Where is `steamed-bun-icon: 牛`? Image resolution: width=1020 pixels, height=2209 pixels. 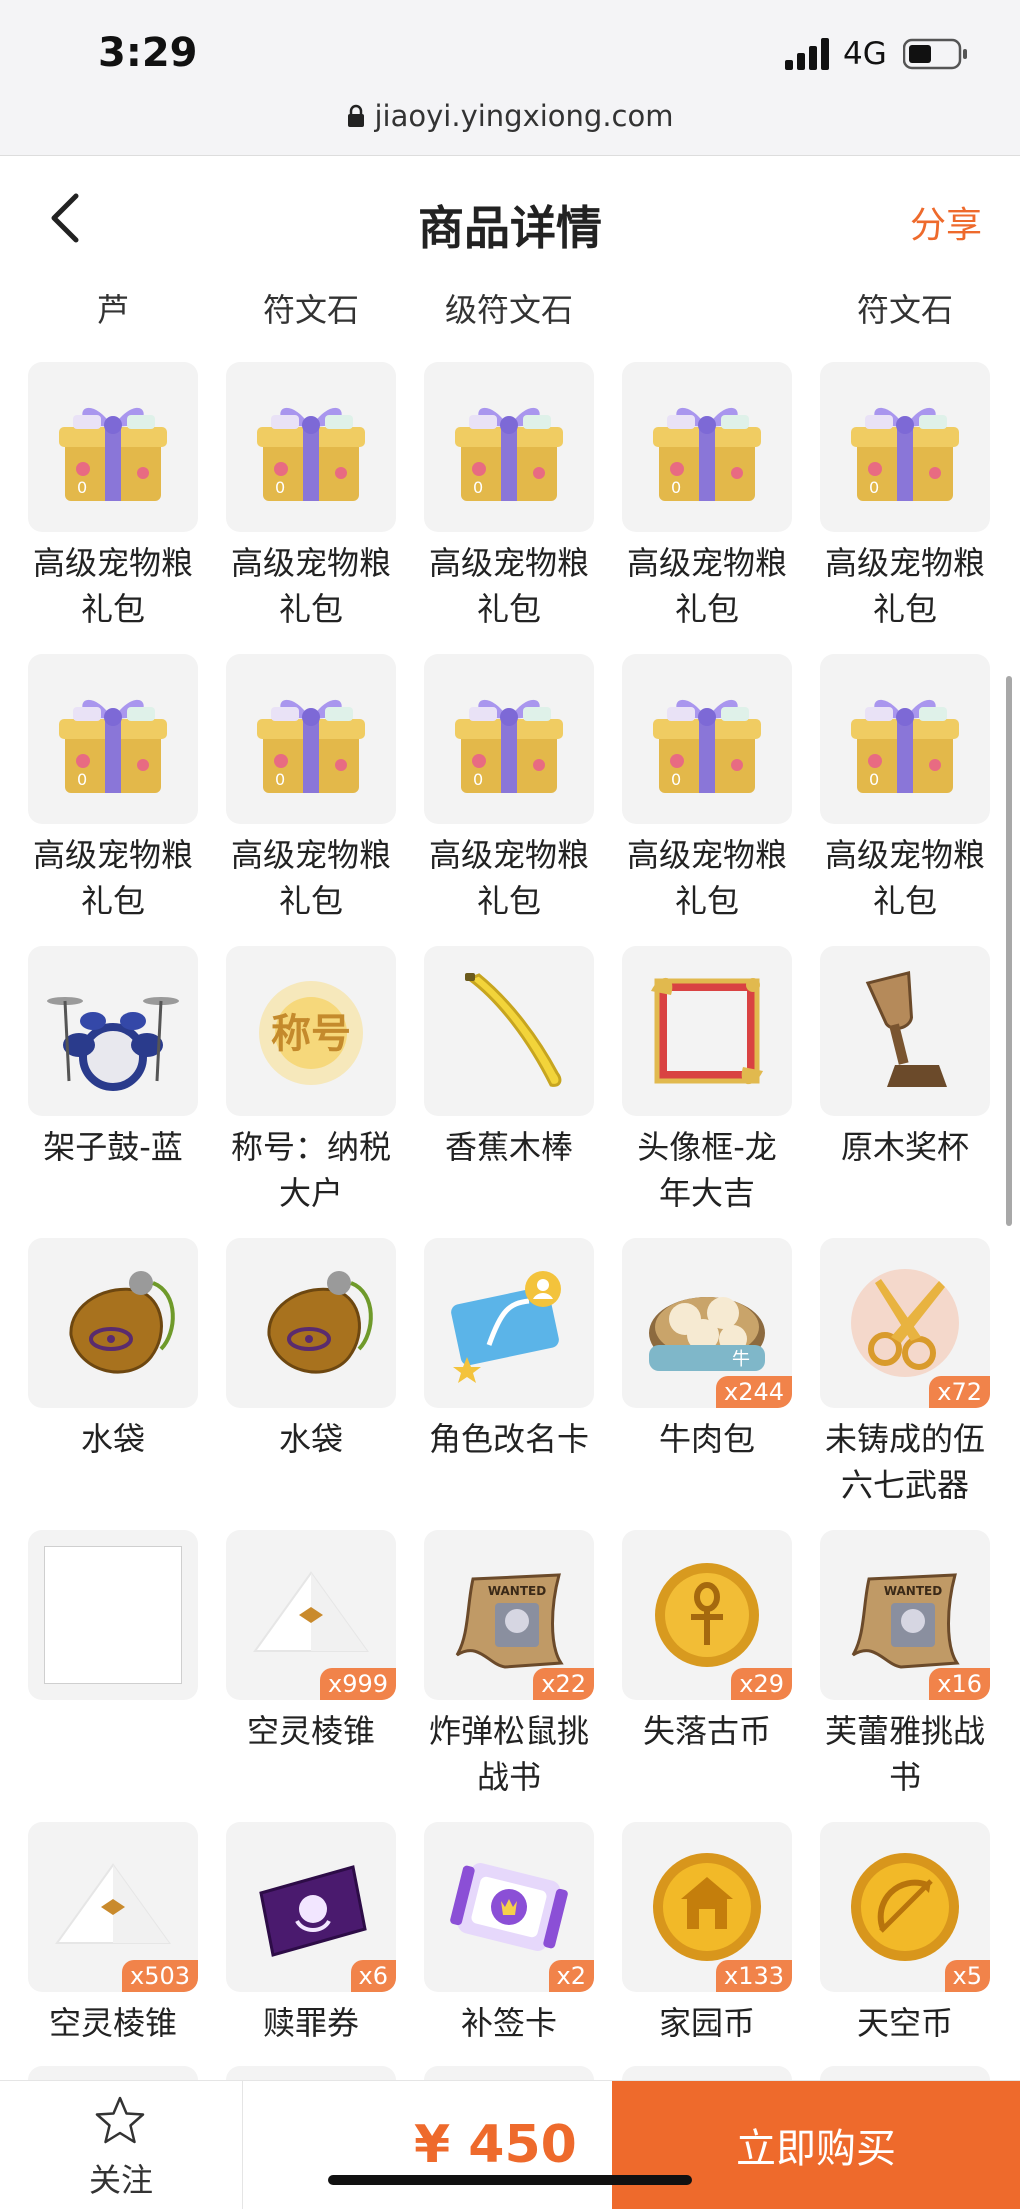 steamed-bun-icon: 牛 is located at coordinates (707, 1334).